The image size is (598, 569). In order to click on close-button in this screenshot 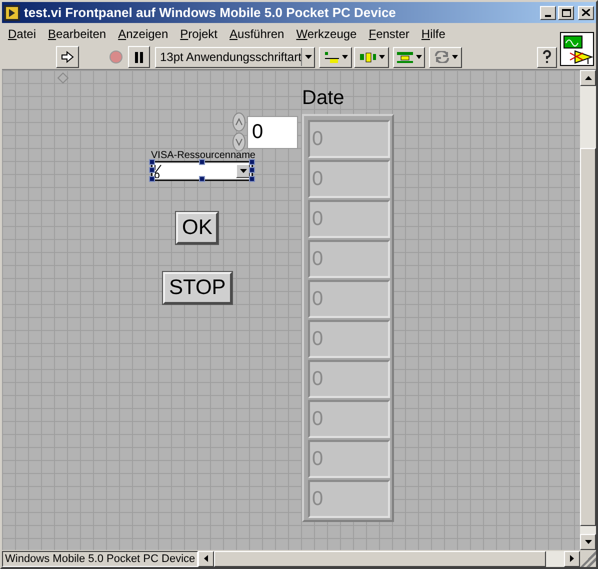, I will do `click(586, 13)`.